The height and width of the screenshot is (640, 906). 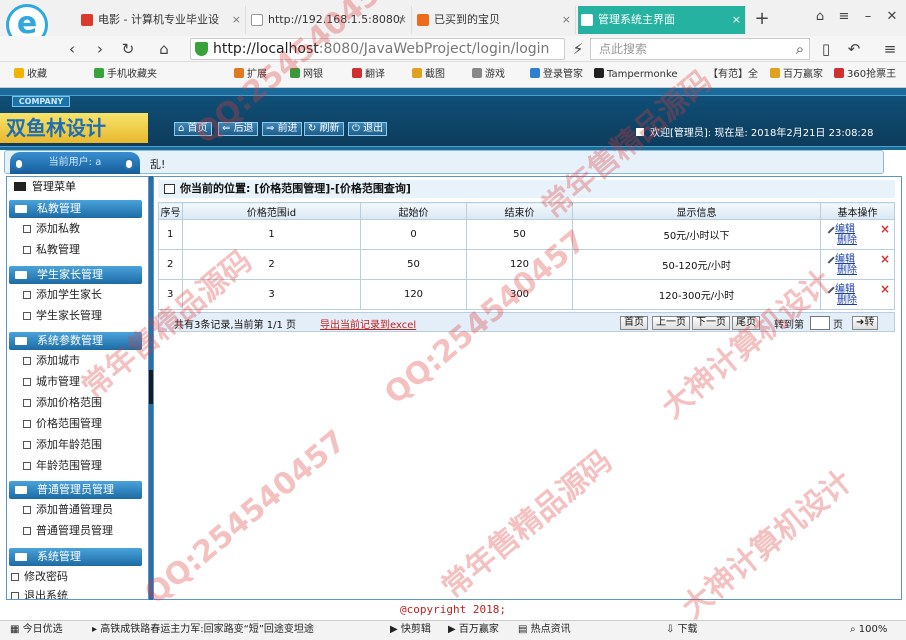 I want to click on status-today-picks: ▦ 今日优选, so click(x=36, y=630).